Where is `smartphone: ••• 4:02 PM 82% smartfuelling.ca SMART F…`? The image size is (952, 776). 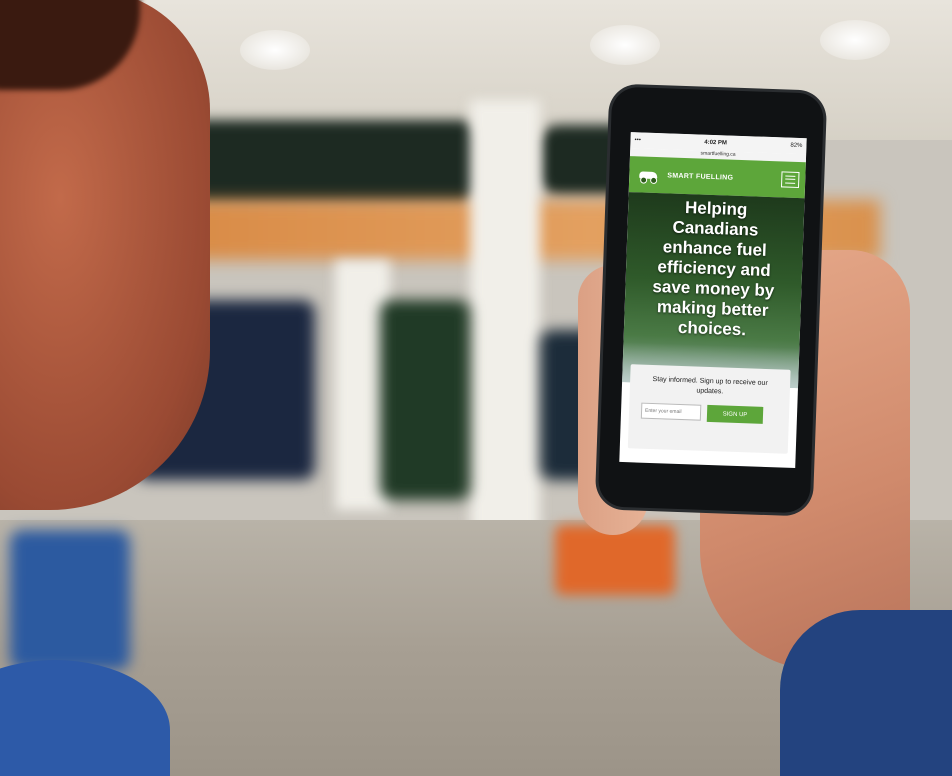
smartphone: ••• 4:02 PM 82% smartfuelling.ca SMART F… is located at coordinates (711, 300).